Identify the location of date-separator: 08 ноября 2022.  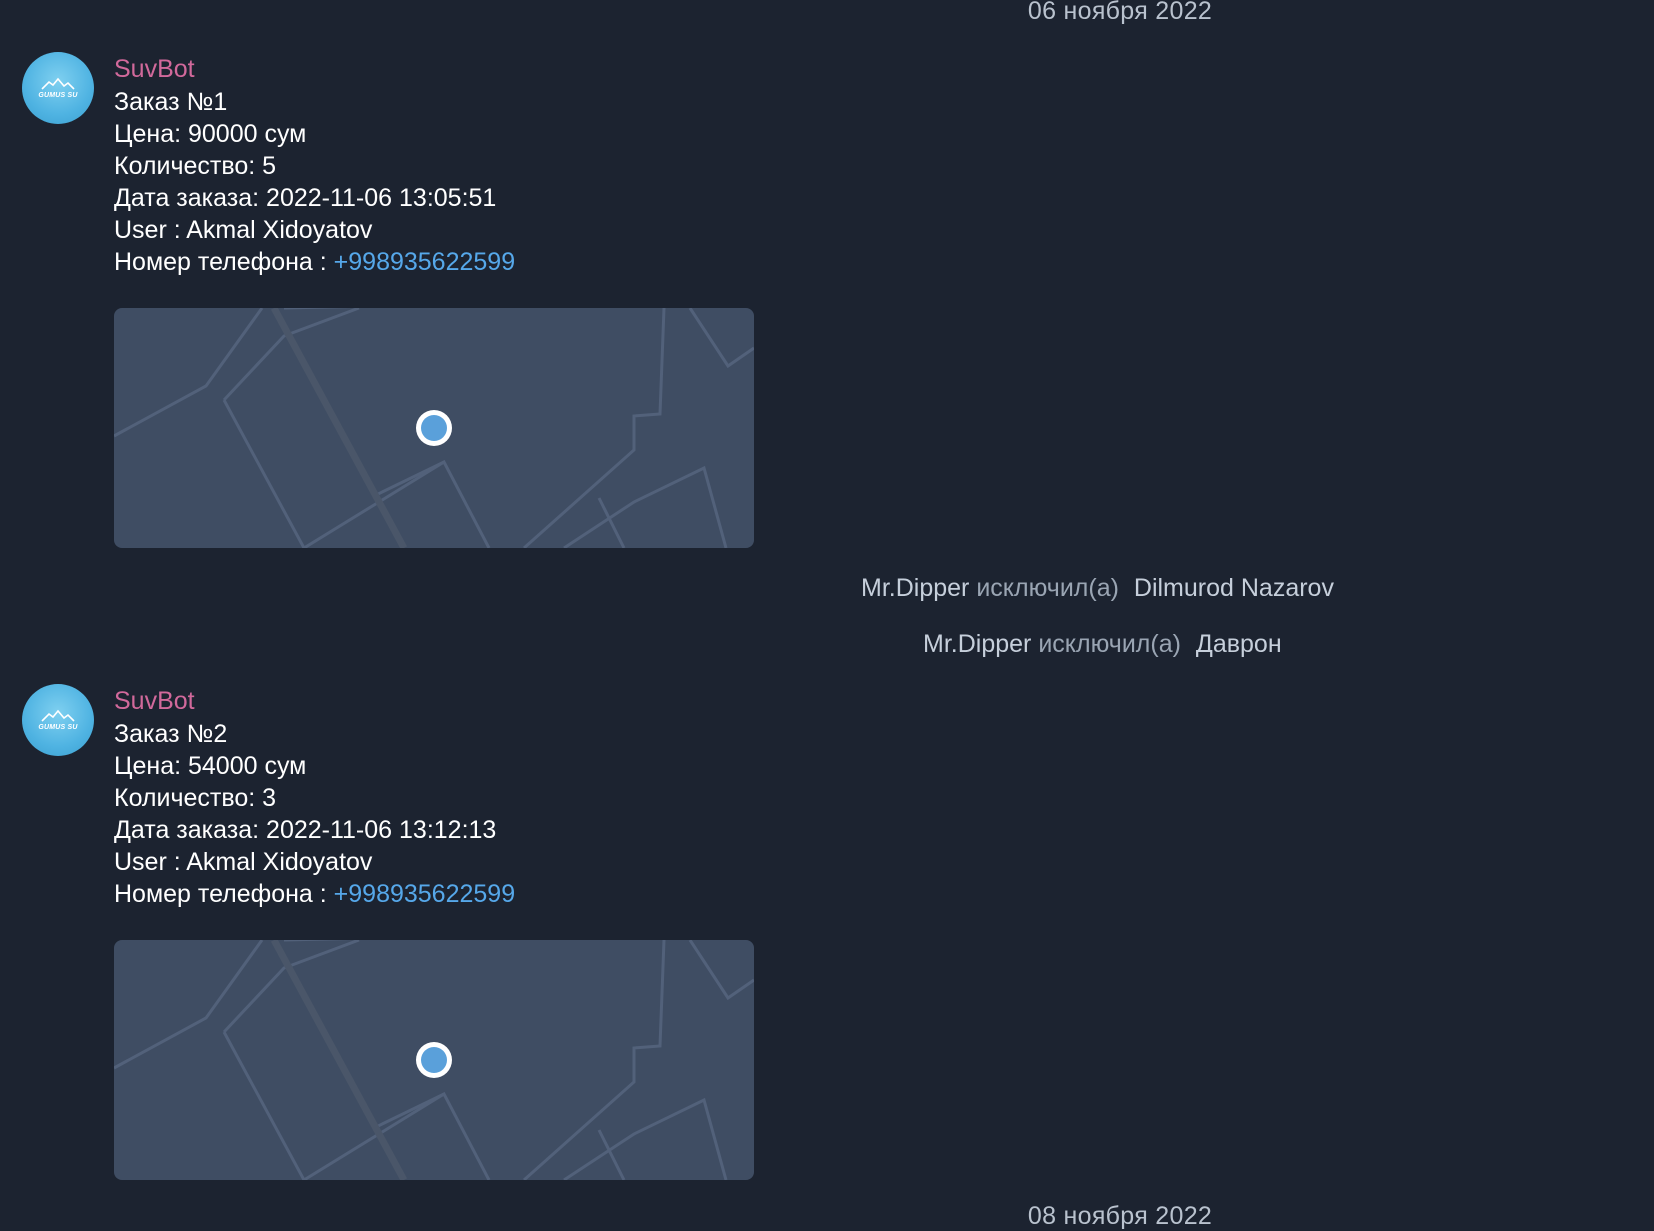
(1120, 1216).